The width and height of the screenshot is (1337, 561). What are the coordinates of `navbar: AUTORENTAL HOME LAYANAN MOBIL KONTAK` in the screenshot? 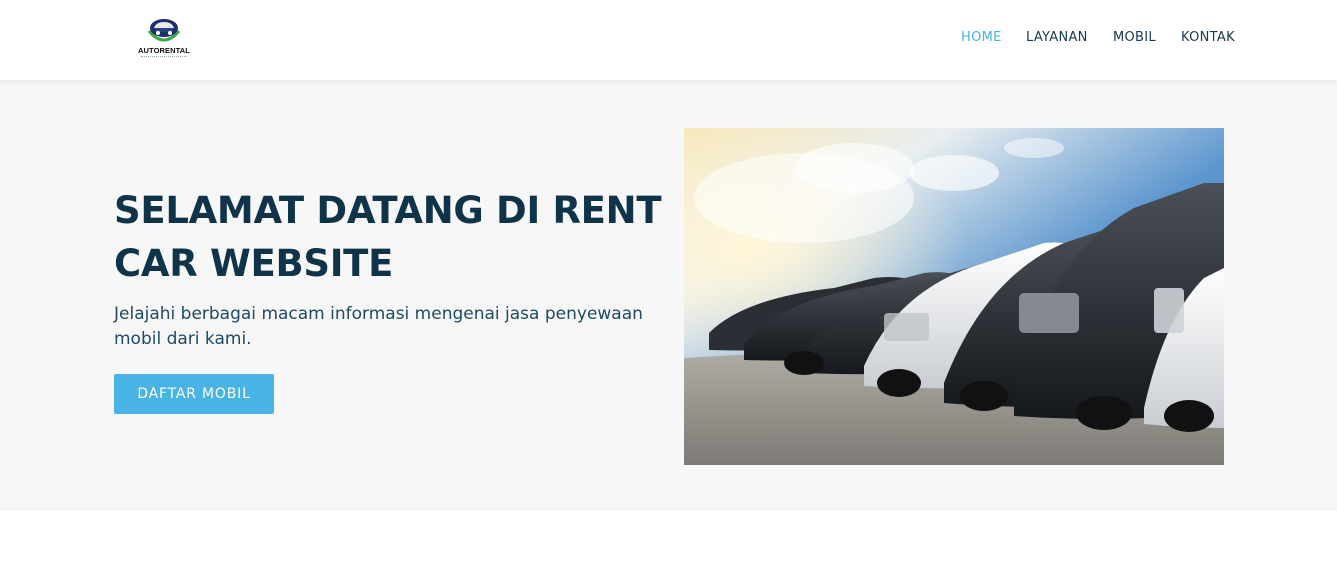 It's located at (668, 40).